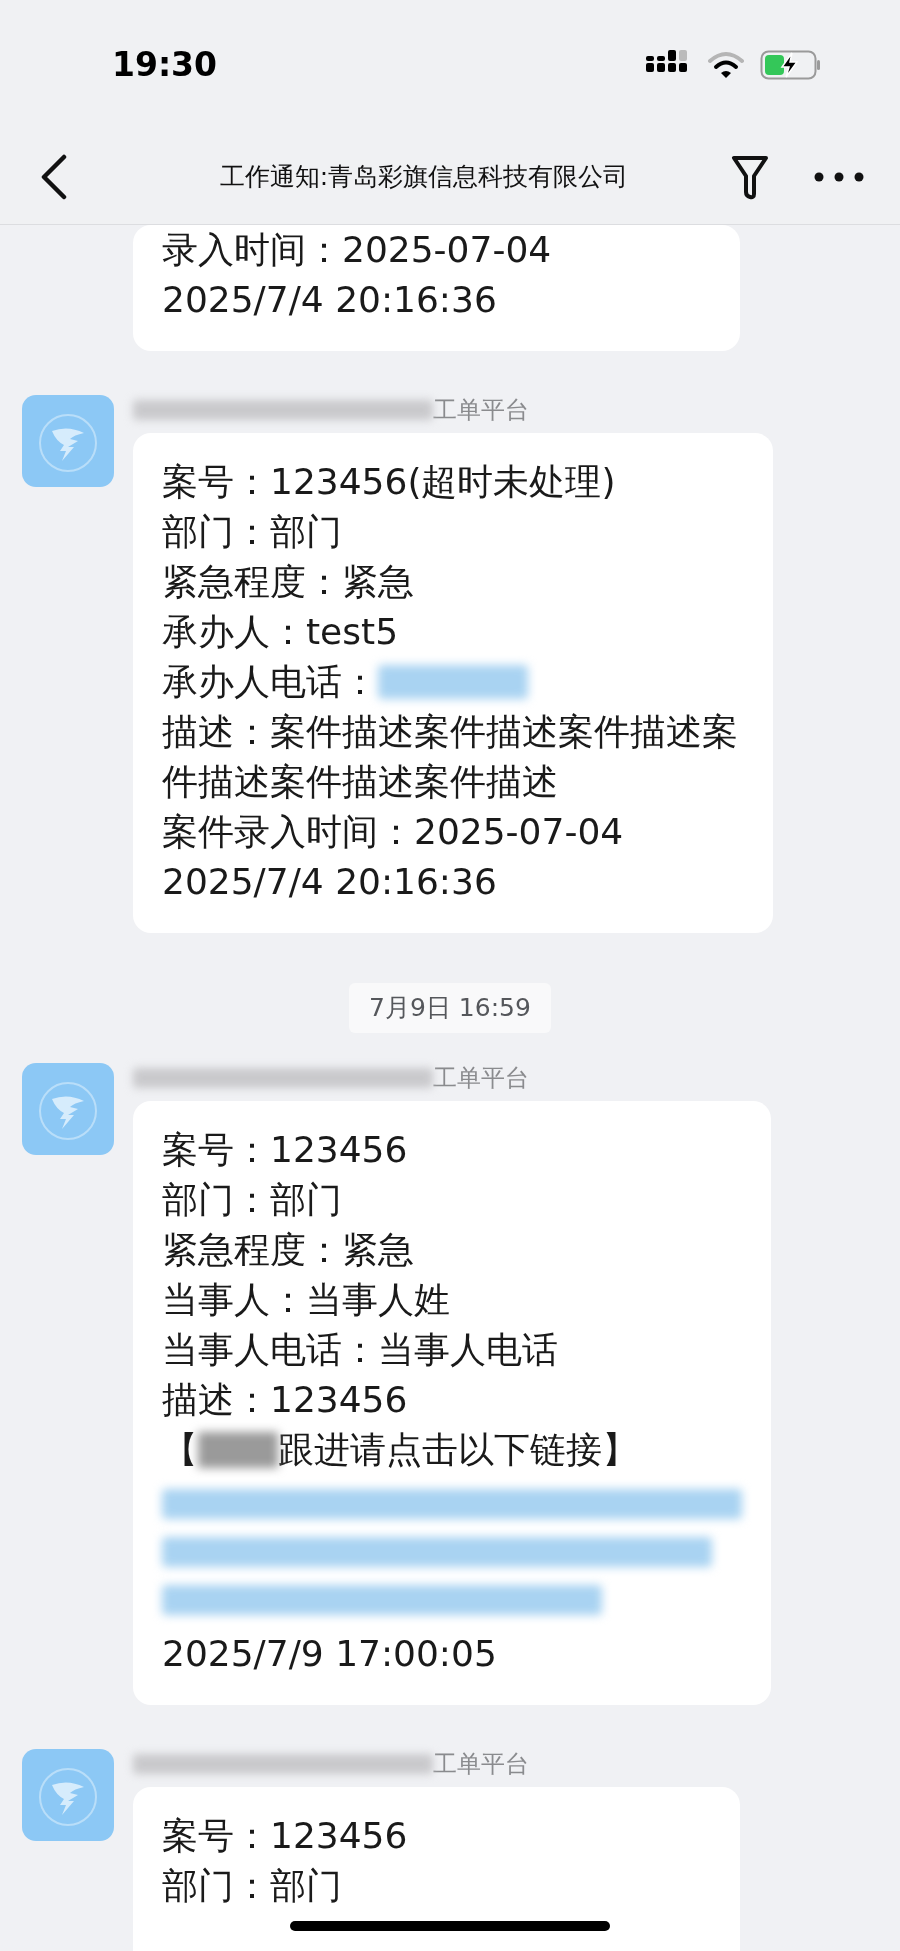  Describe the element at coordinates (726, 65) in the screenshot. I see `wifi-icon` at that location.